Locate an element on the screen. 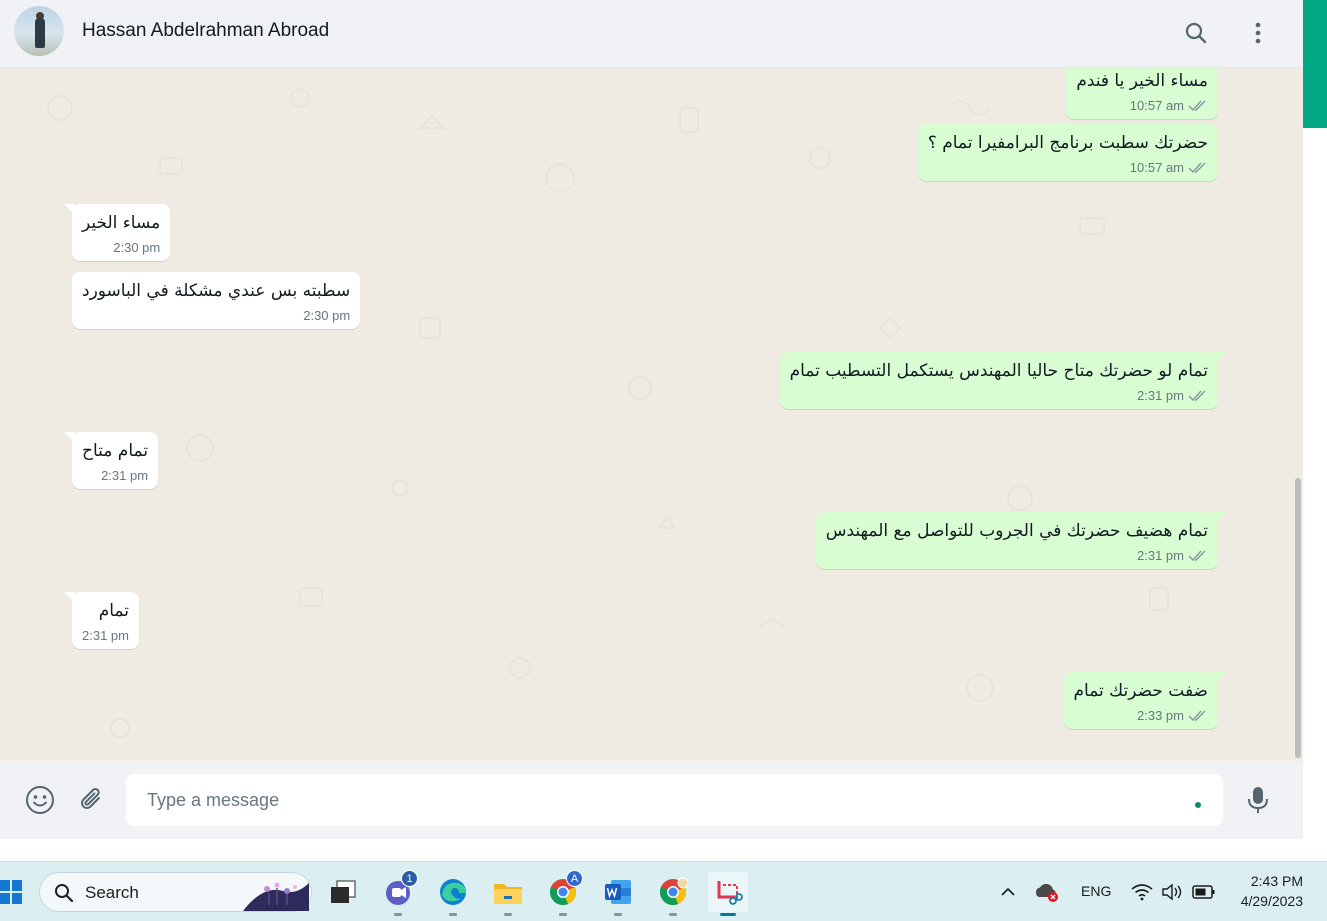  message-bubble-outgoing: مساء الخير يا فندم 10:57 am is located at coordinates (1142, 93).